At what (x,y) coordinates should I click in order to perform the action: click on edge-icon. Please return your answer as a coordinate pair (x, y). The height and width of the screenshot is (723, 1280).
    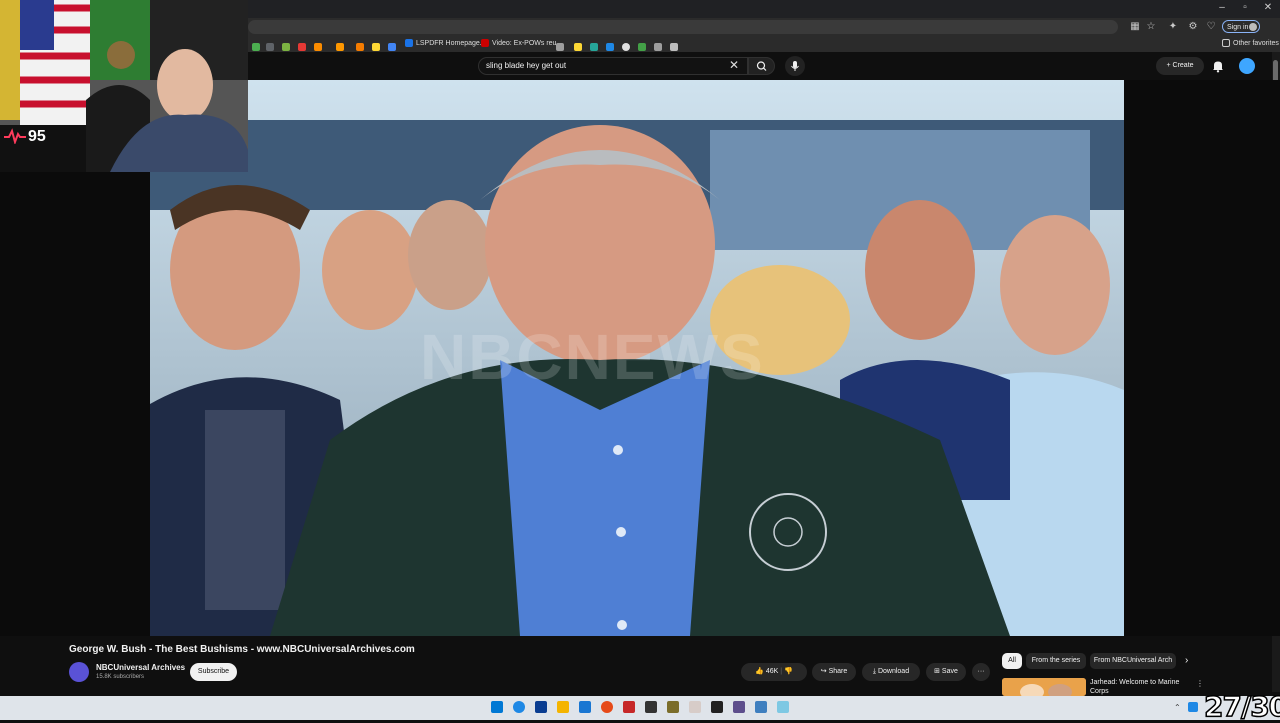
    Looking at the image, I should click on (519, 707).